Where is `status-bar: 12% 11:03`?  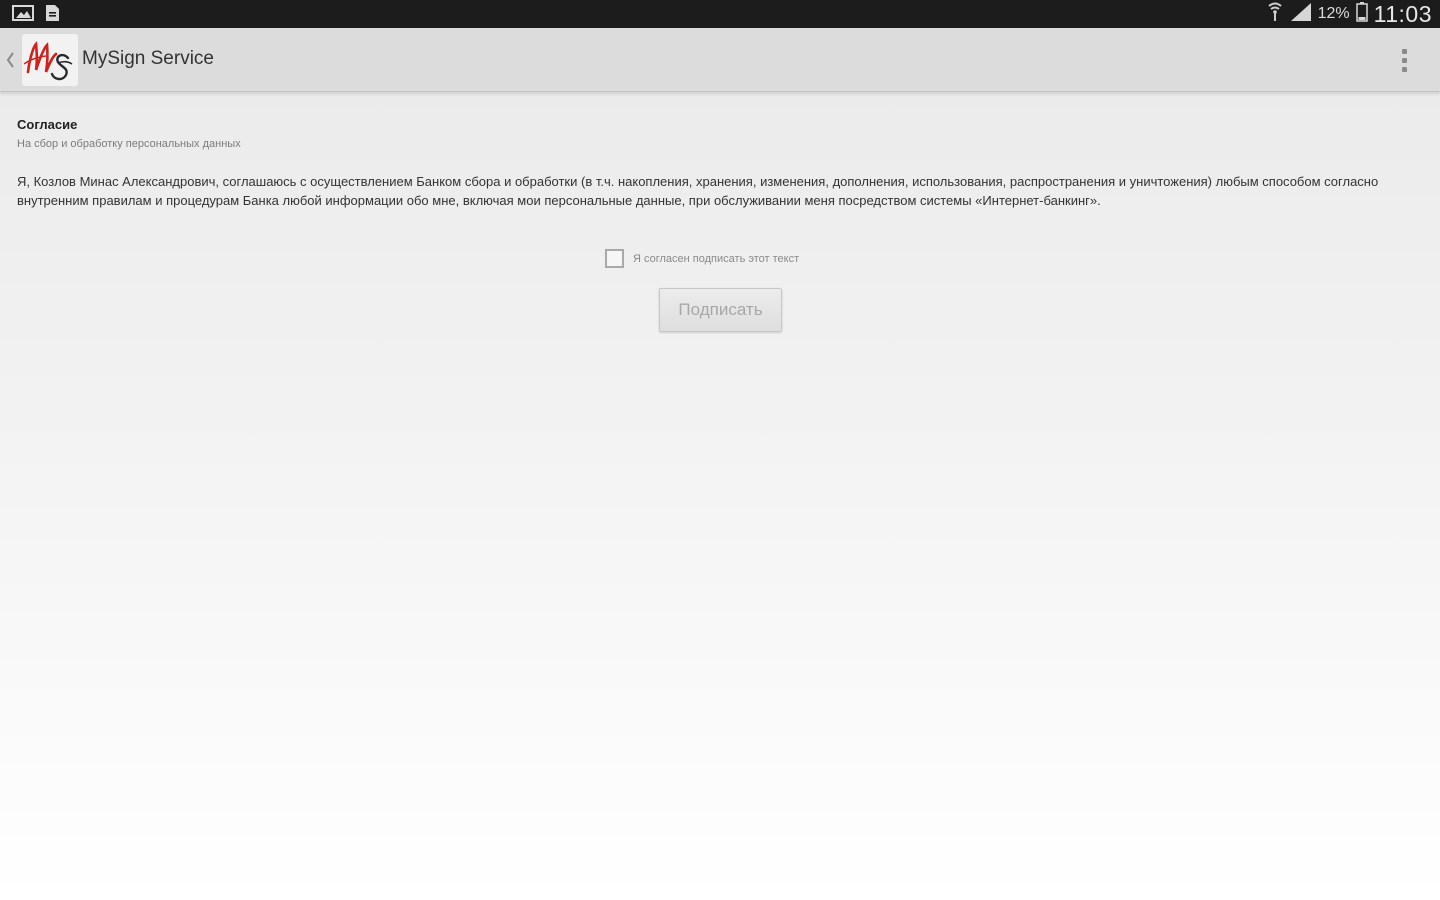
status-bar: 12% 11:03 is located at coordinates (720, 14).